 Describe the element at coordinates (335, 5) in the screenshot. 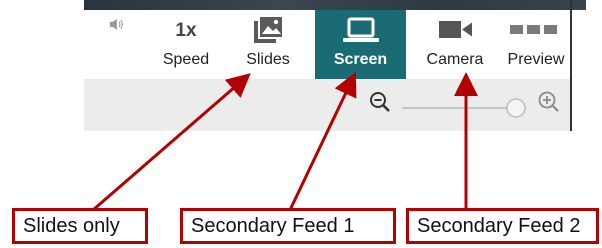

I see `toolbar-top-strip` at that location.